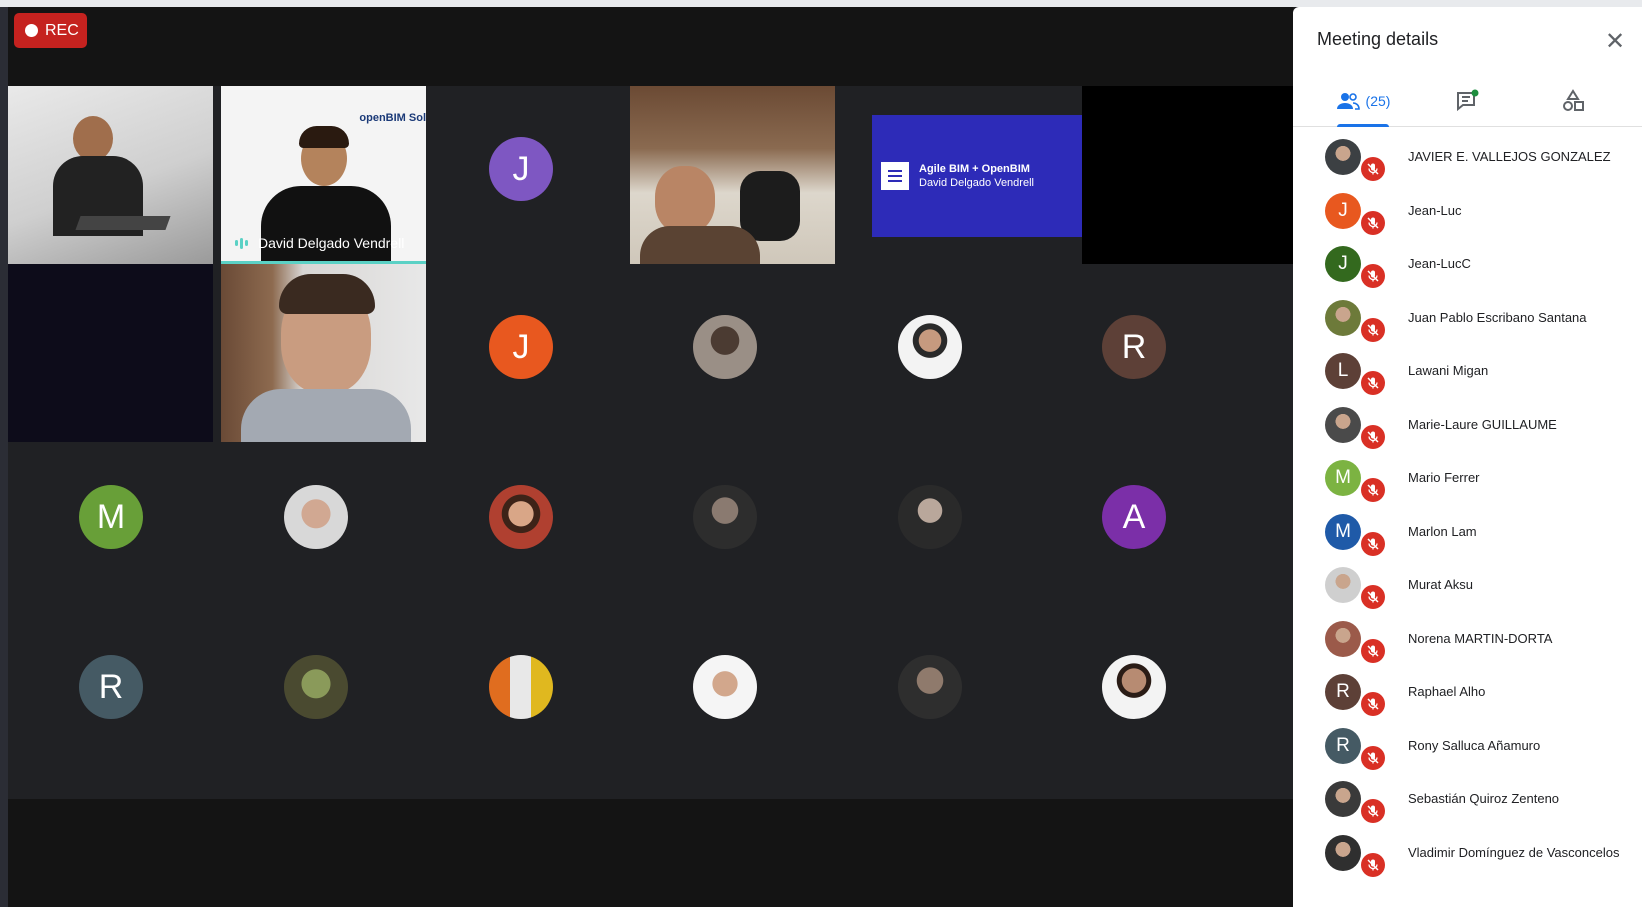 The image size is (1642, 907). What do you see at coordinates (1467, 585) in the screenshot?
I see `participant-row: Murat Aksu` at bounding box center [1467, 585].